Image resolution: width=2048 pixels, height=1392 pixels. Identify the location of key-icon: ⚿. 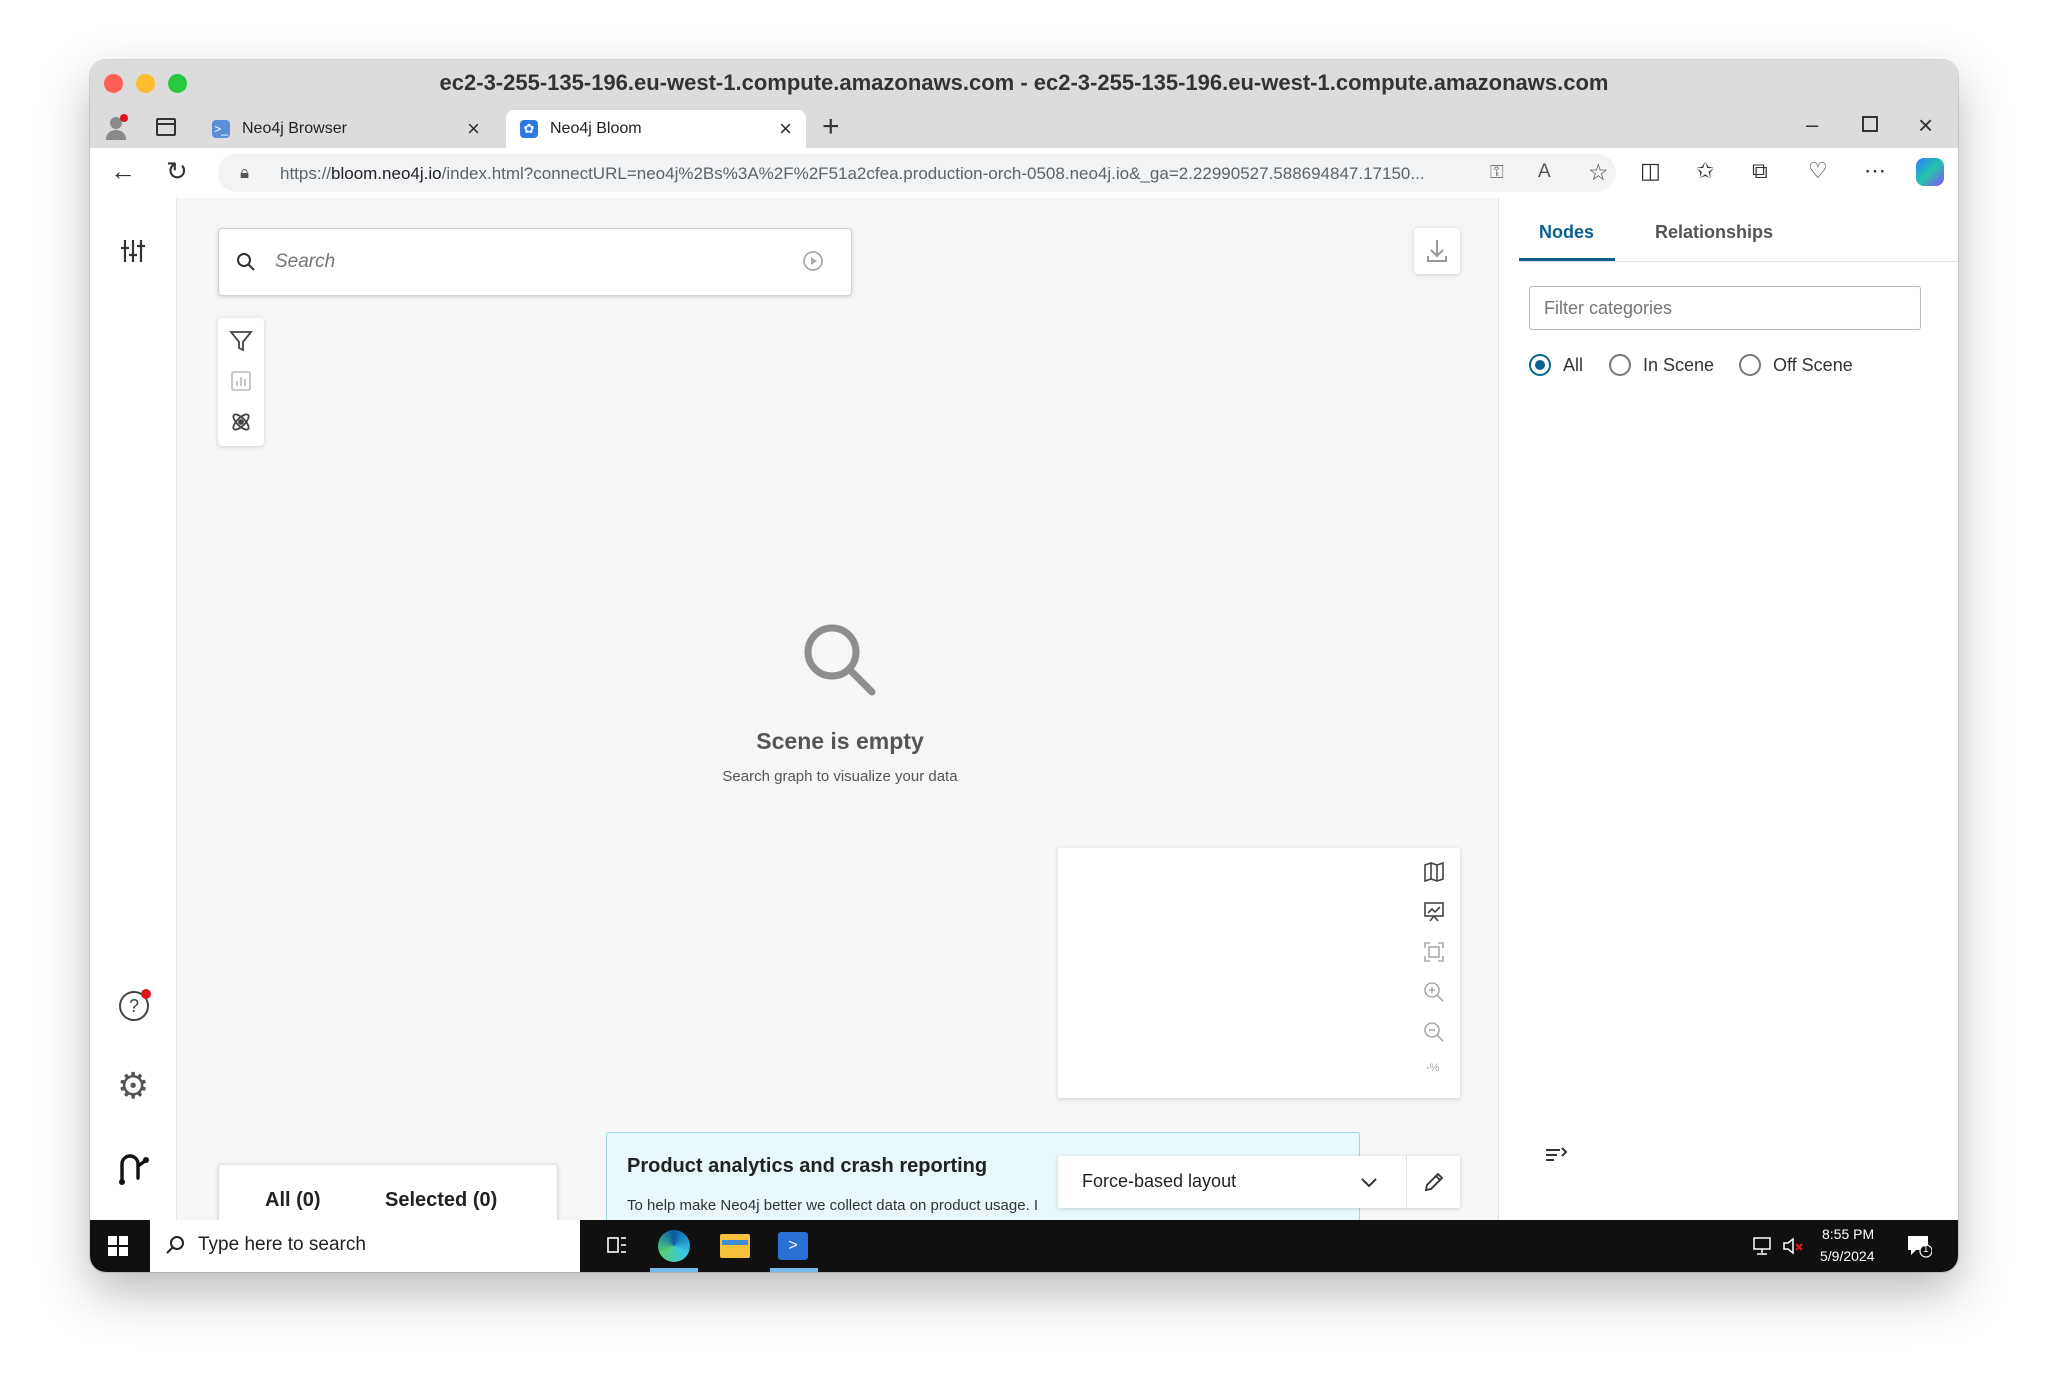
(1497, 172).